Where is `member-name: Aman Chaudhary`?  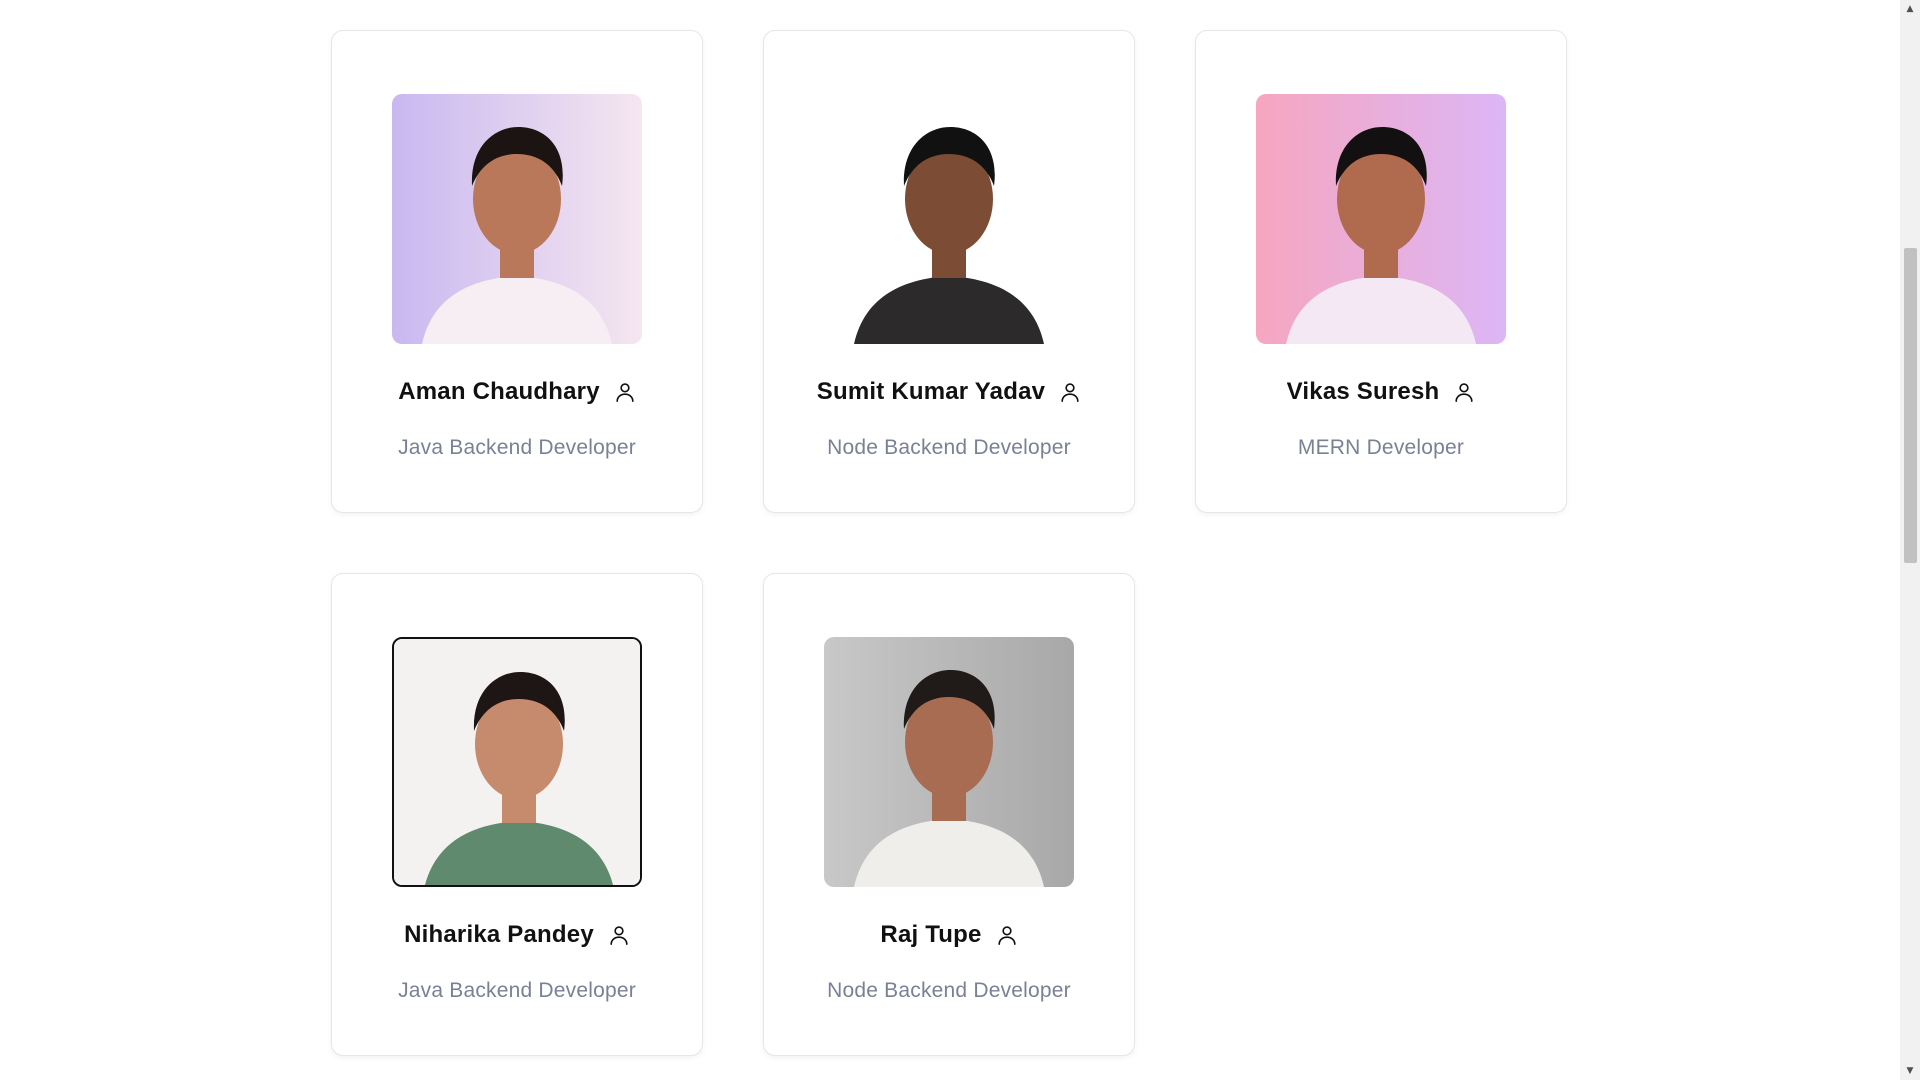 member-name: Aman Chaudhary is located at coordinates (499, 391).